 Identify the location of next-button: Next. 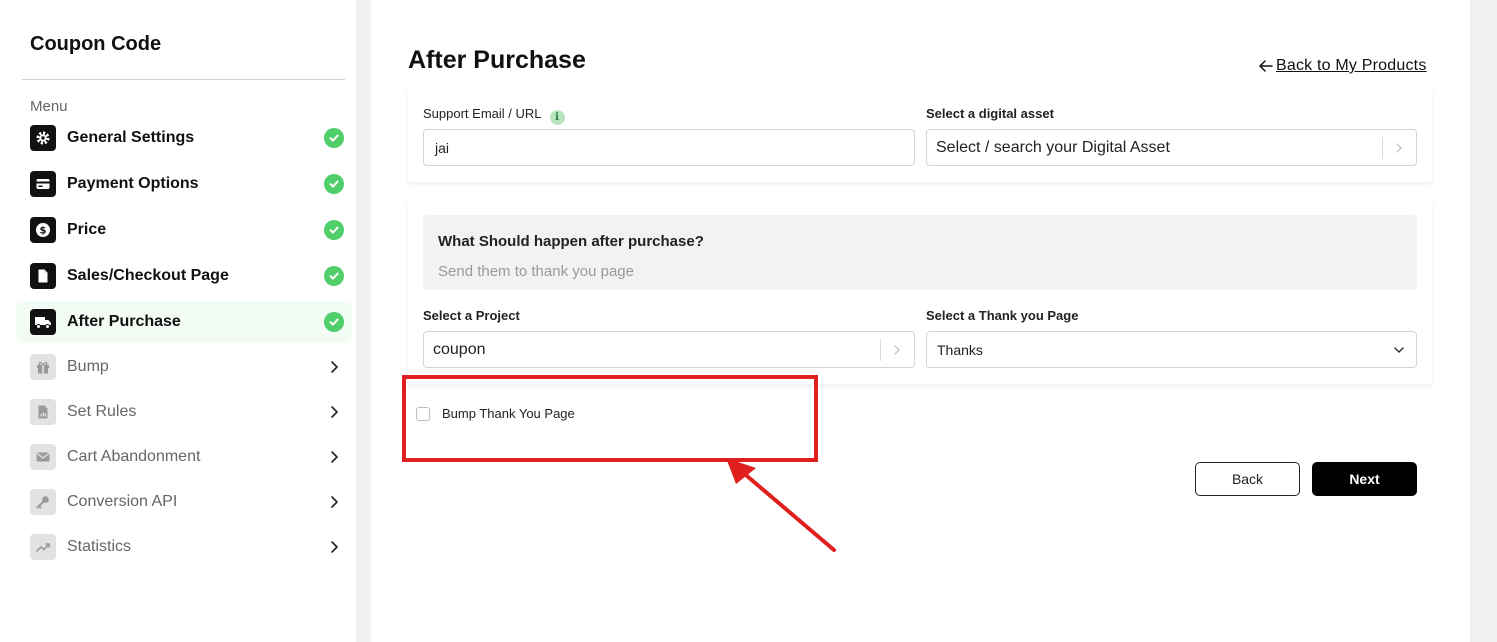
(1364, 479).